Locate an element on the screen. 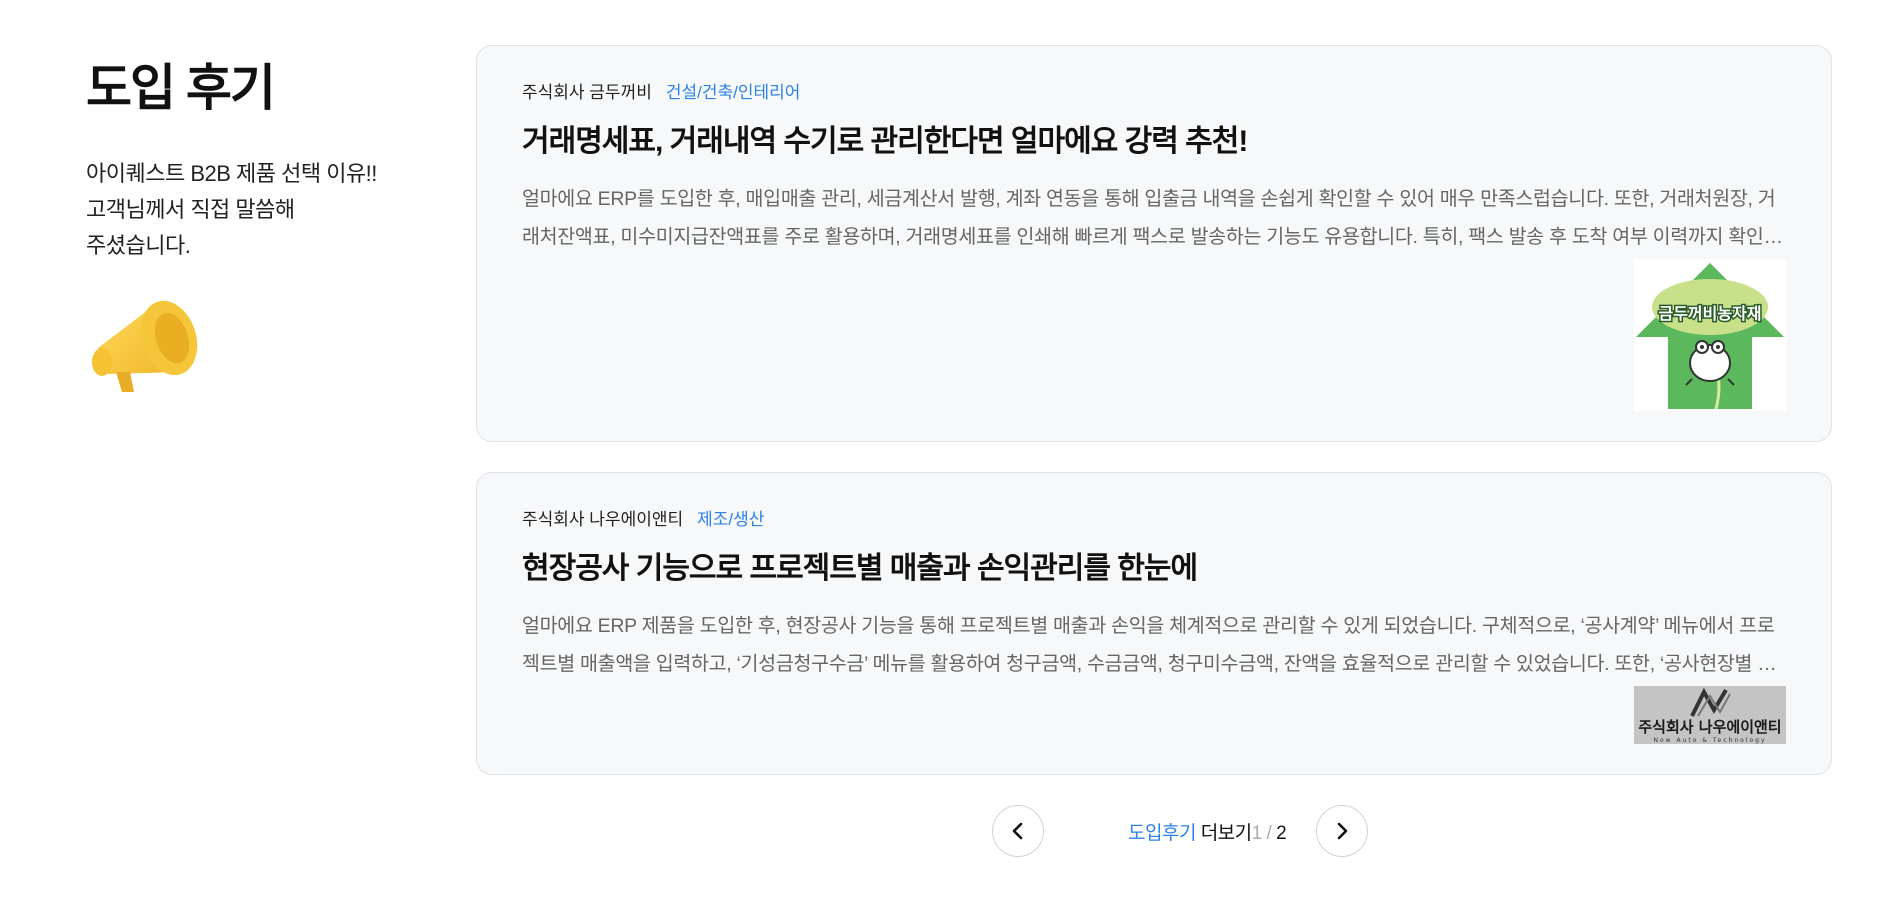  pagination-more: 더보기 is located at coordinates (1226, 833).